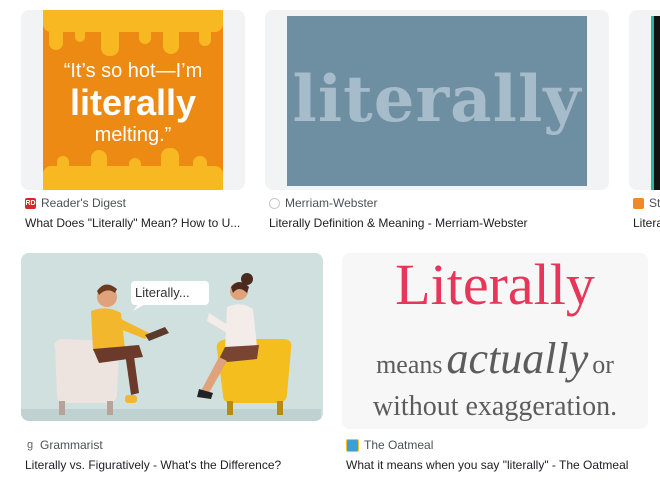  Describe the element at coordinates (331, 203) in the screenshot. I see `source-name: Merriam-Webster` at that location.